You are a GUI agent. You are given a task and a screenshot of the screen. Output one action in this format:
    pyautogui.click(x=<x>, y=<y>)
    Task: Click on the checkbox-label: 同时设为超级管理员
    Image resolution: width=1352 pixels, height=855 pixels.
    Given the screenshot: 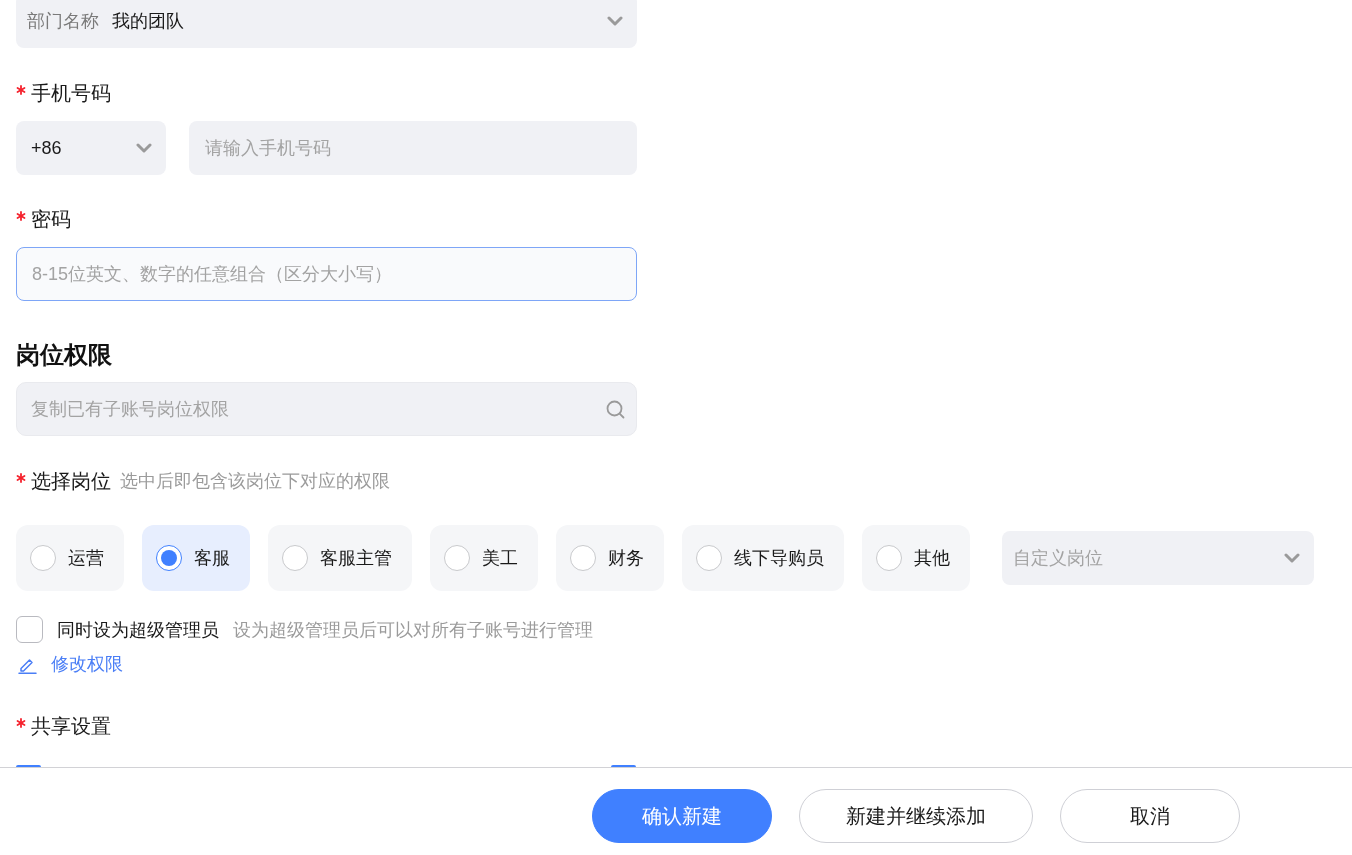 What is the action you would take?
    pyautogui.click(x=138, y=630)
    